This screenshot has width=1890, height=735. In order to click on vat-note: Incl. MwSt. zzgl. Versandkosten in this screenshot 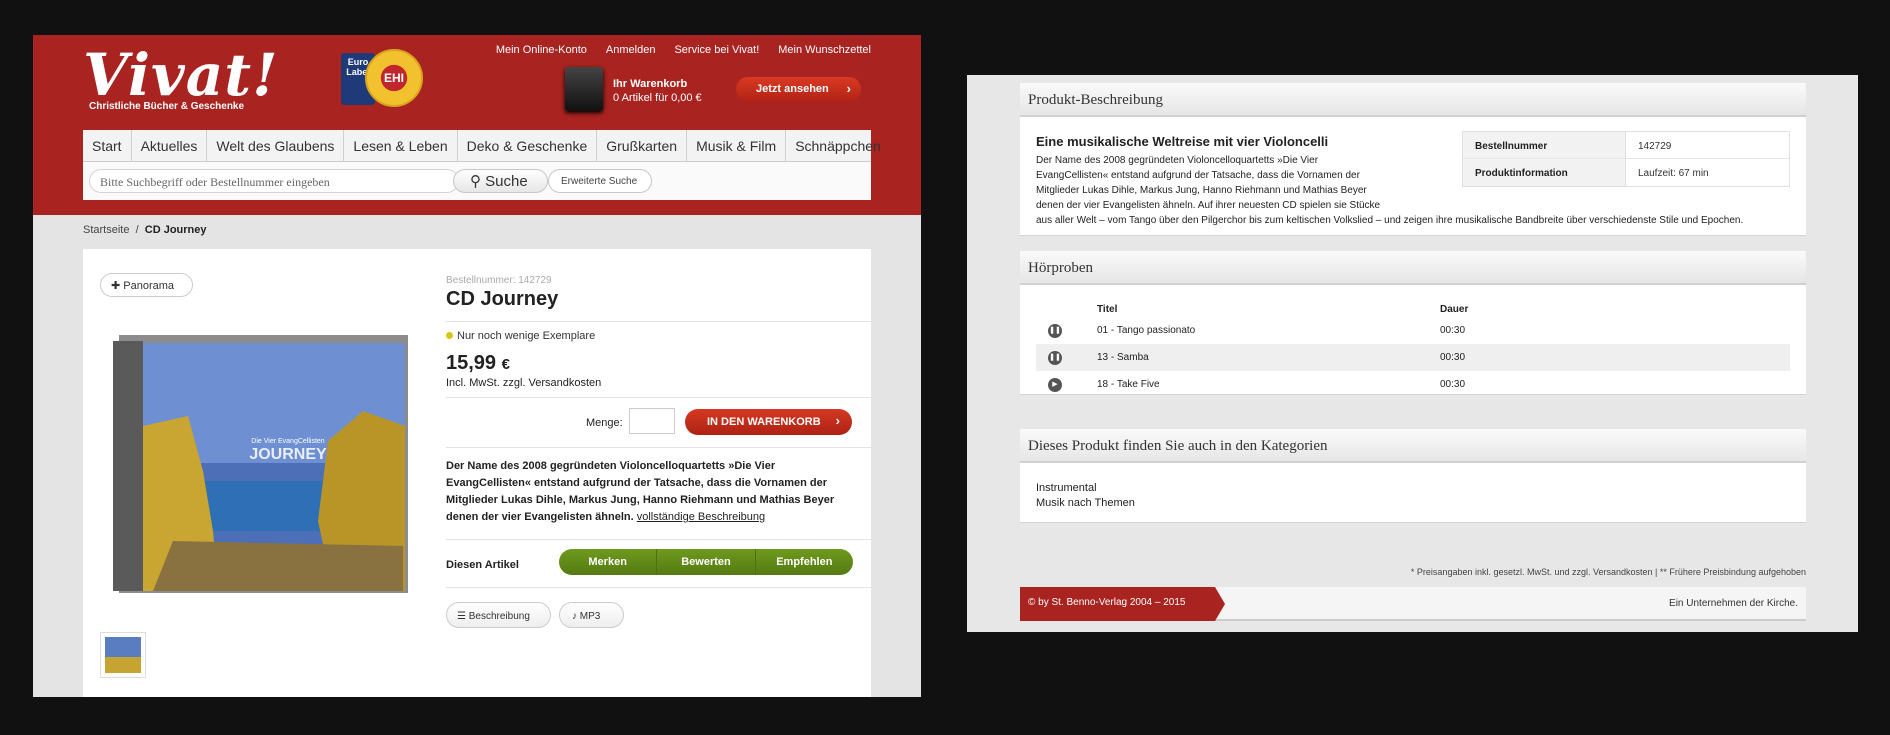, I will do `click(524, 383)`.